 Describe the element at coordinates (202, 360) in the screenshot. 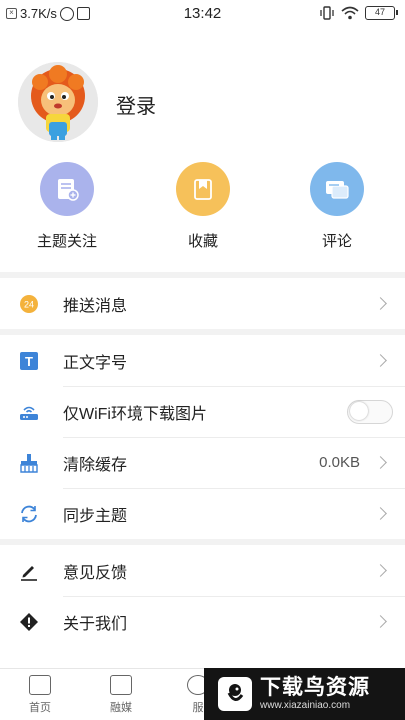

I see `menu-font-size: T 正文字号` at that location.